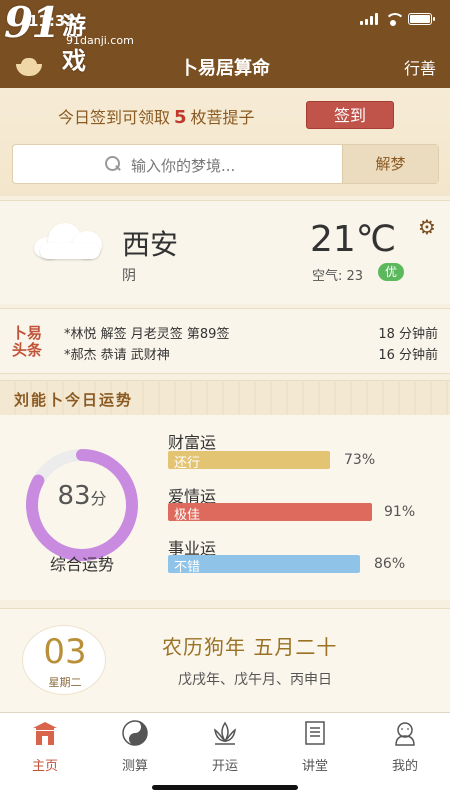 The height and width of the screenshot is (800, 450). I want to click on headline-time: 18 分钟前, so click(408, 334).